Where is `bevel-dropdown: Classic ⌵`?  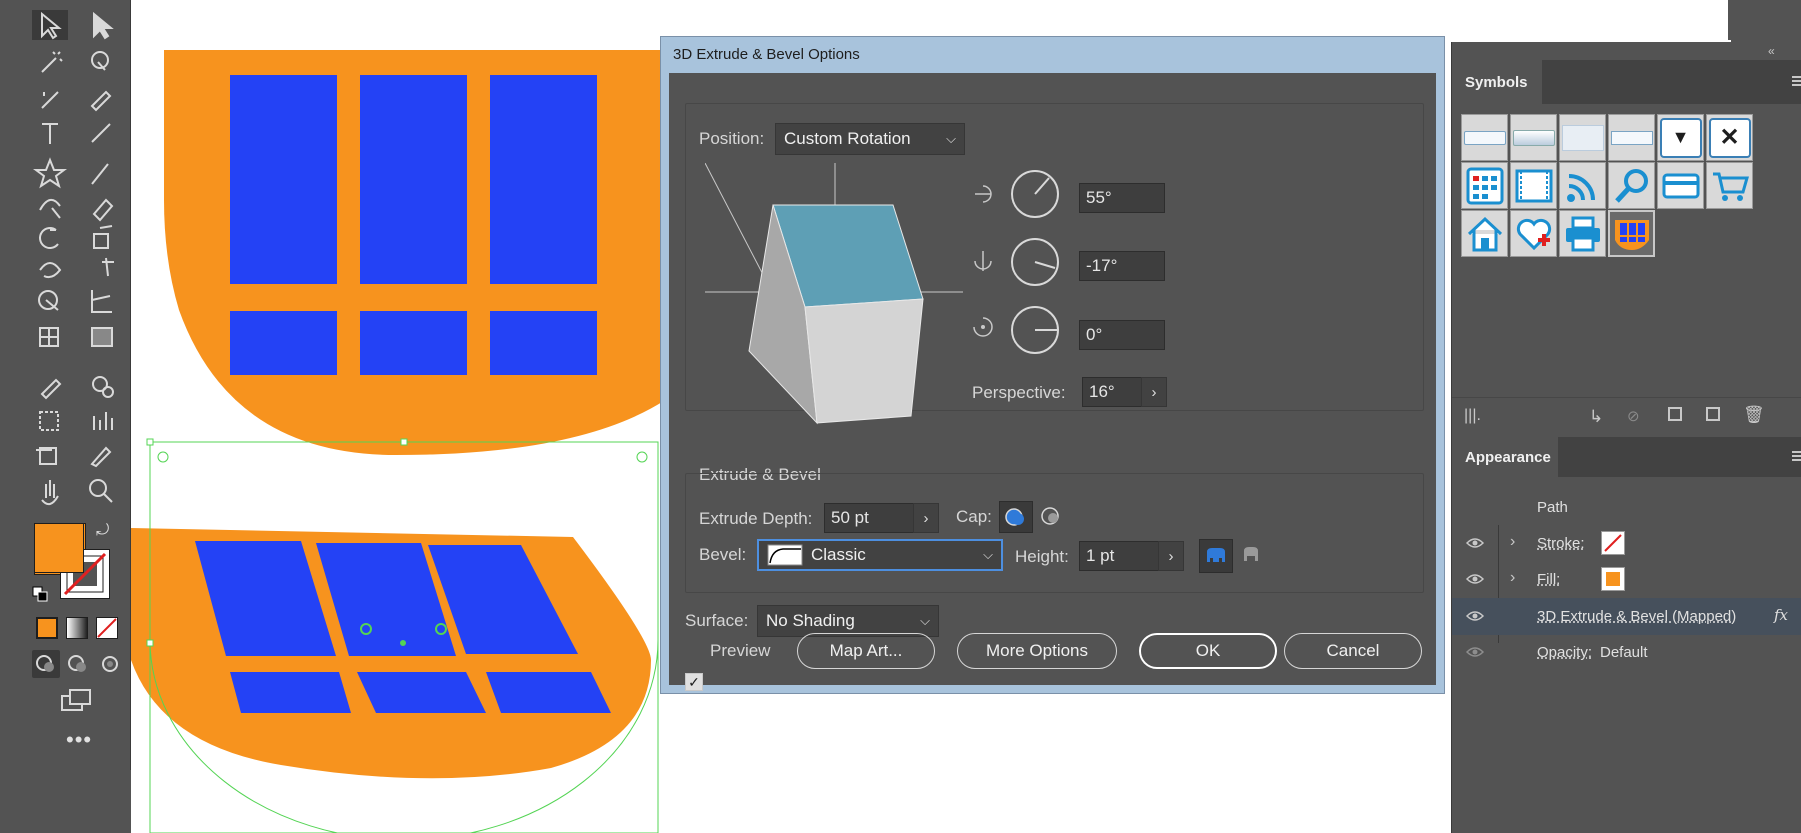
bevel-dropdown: Classic ⌵ is located at coordinates (880, 555).